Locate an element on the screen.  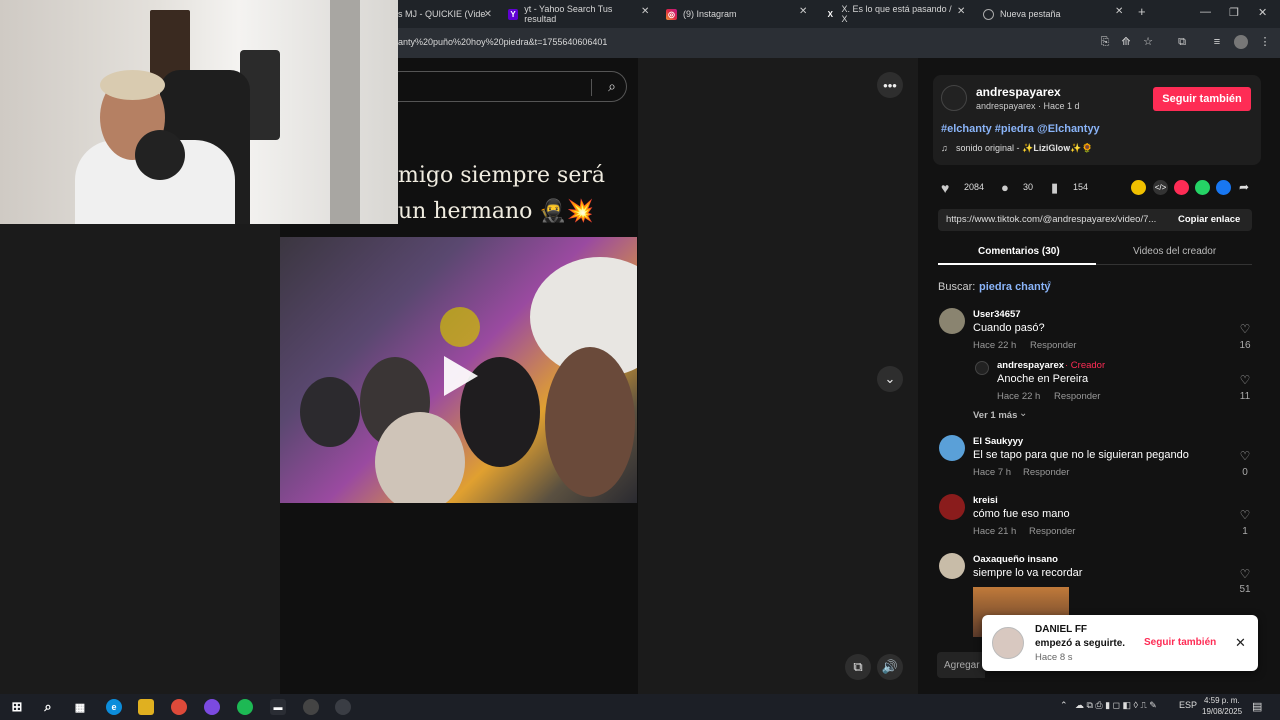
tray-icons: ☁ ⧉ ⎙ ▮ ◻ ◧ ◊ ⎍ ✎ is located at coordinates (1116, 705).